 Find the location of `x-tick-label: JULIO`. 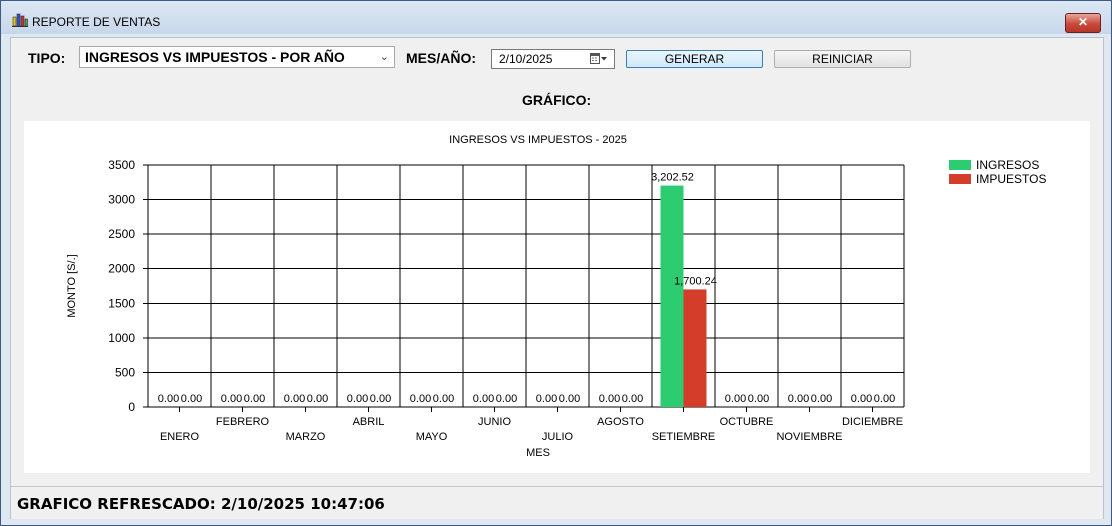

x-tick-label: JULIO is located at coordinates (558, 437).